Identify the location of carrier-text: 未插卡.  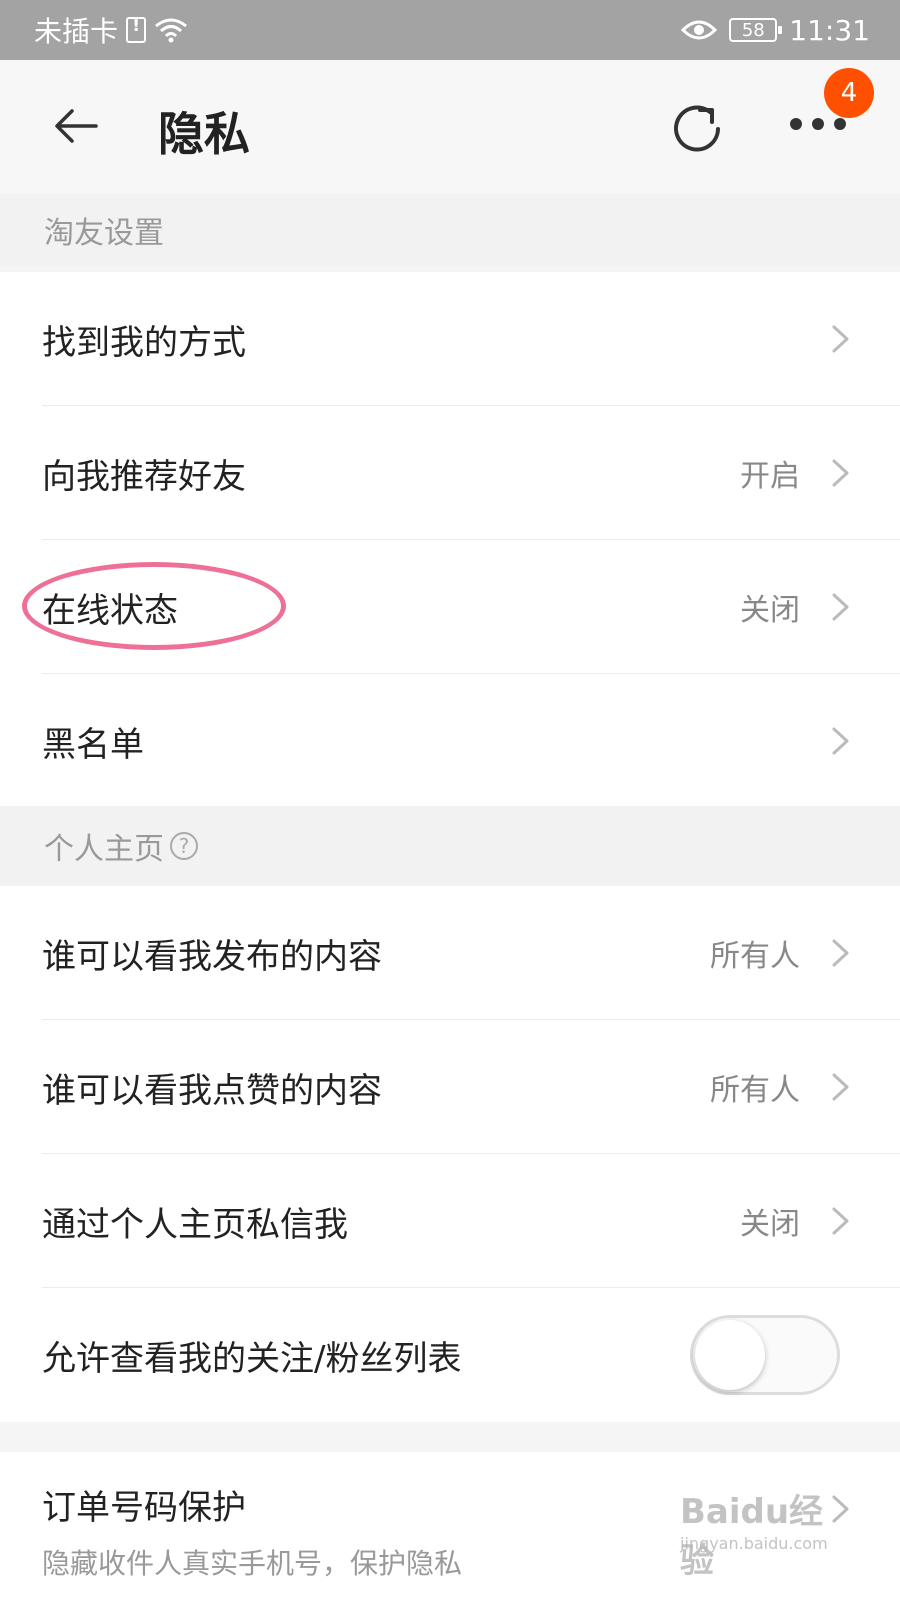
(76, 31).